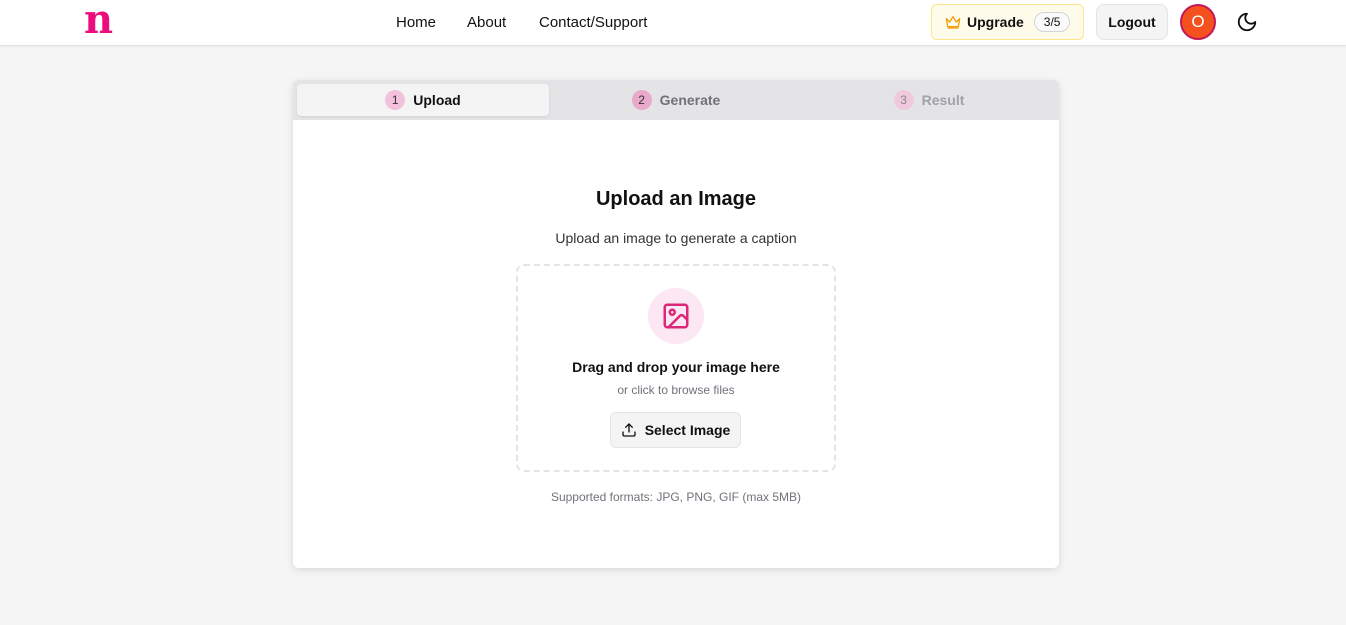 The width and height of the screenshot is (1346, 625). What do you see at coordinates (1052, 22) in the screenshot?
I see `usage-count-badge: 3/5` at bounding box center [1052, 22].